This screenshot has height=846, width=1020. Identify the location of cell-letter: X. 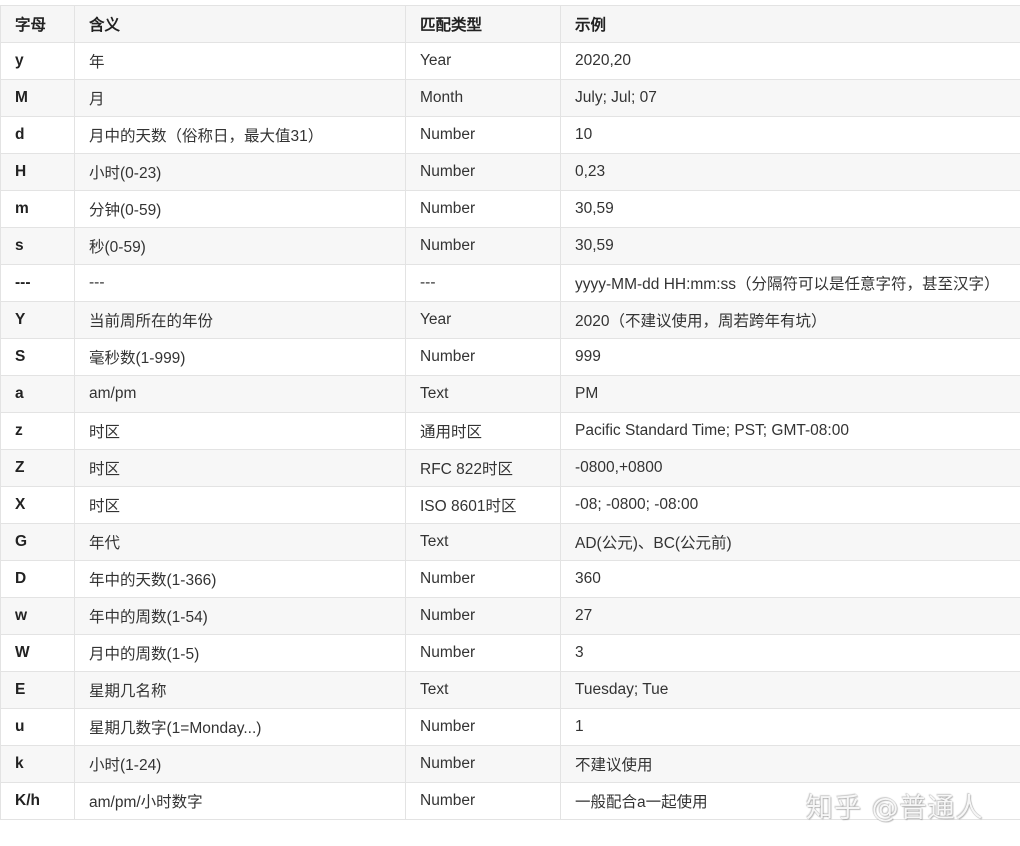
(37, 505).